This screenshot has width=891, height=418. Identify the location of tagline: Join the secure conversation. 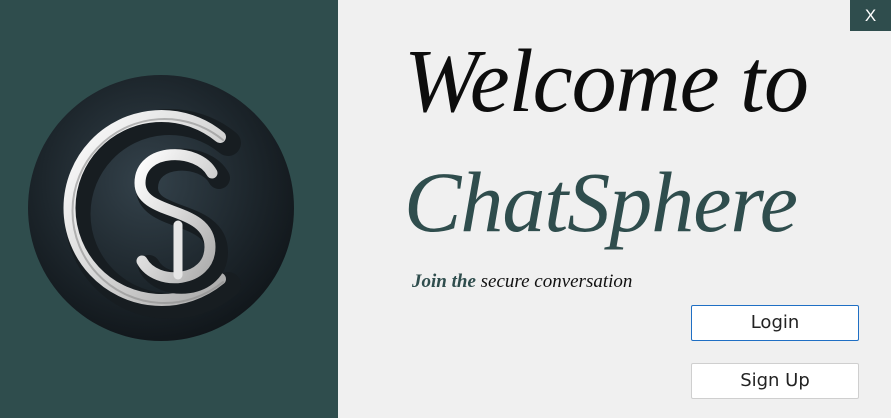
(522, 282).